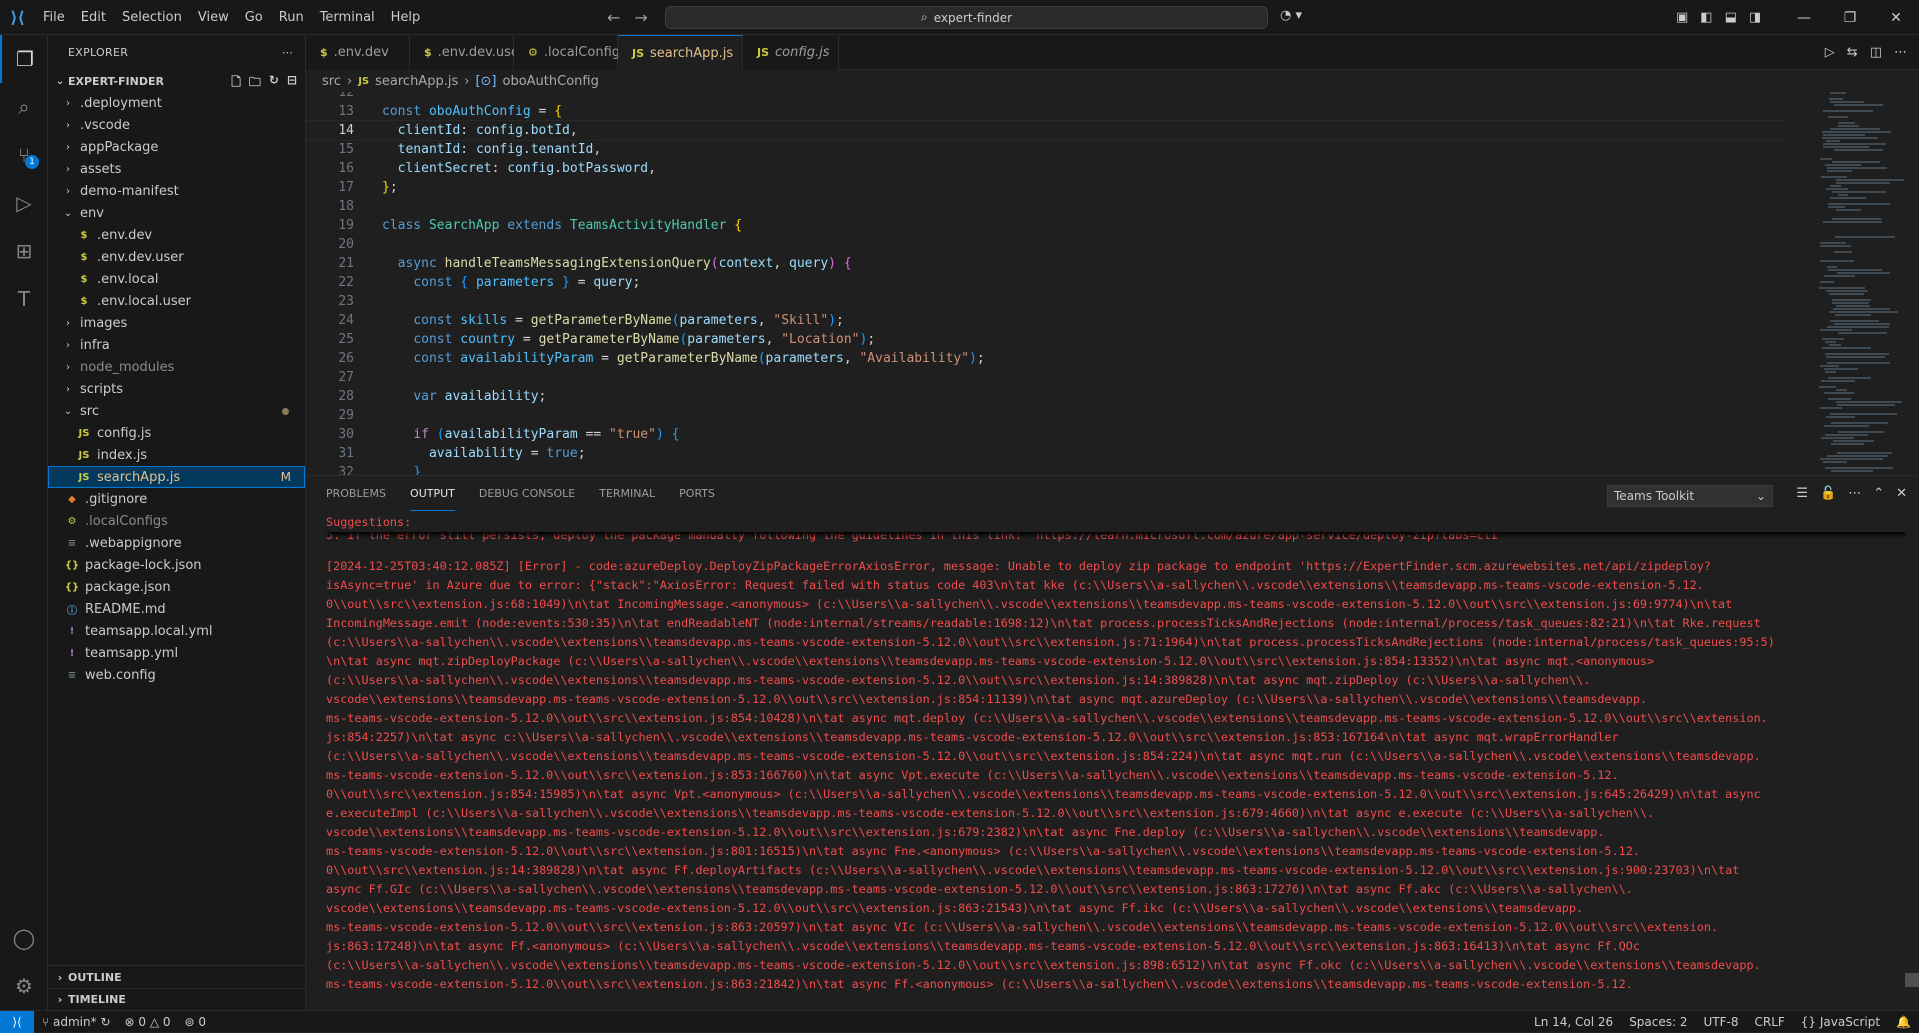 The width and height of the screenshot is (1919, 1033). I want to click on code-line: 28 var availability;, so click(1046, 396).